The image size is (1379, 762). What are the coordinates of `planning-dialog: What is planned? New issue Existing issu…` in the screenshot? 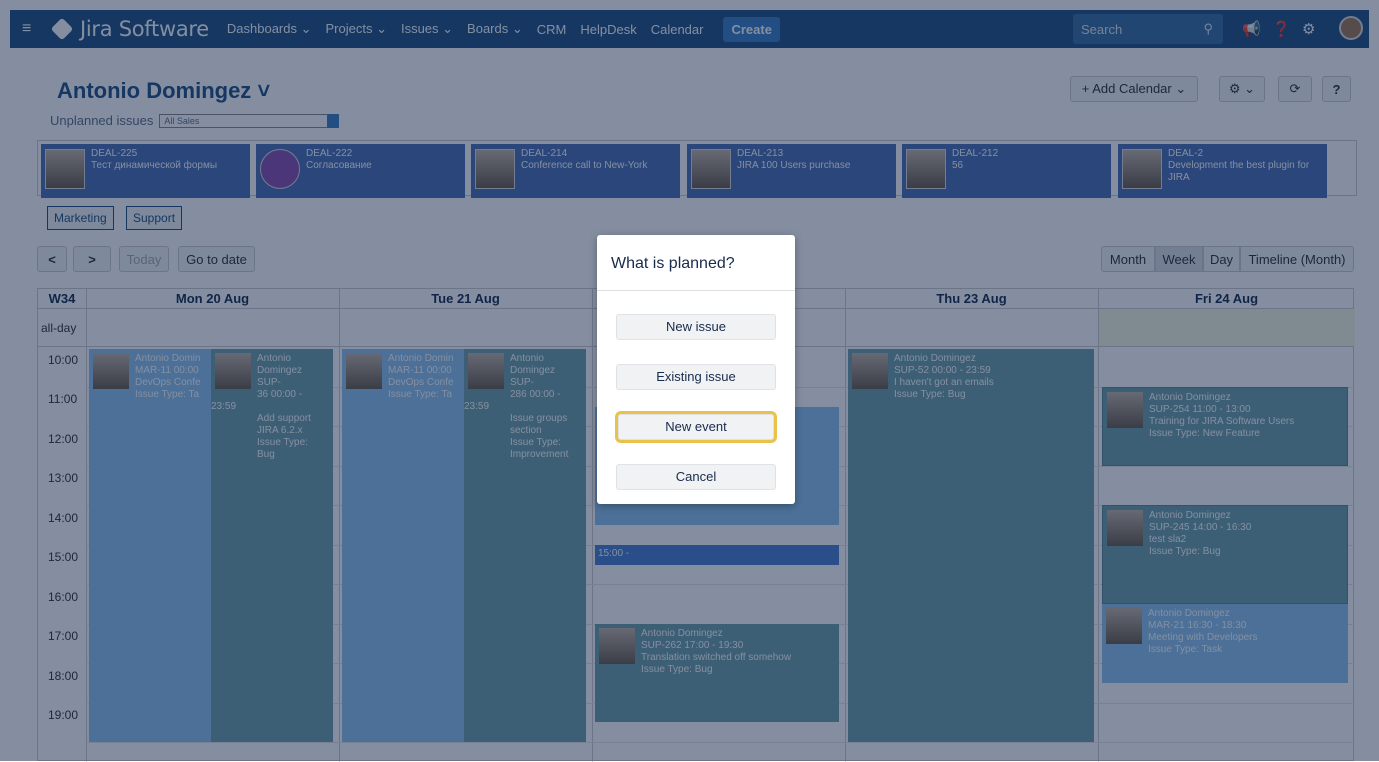 It's located at (696, 369).